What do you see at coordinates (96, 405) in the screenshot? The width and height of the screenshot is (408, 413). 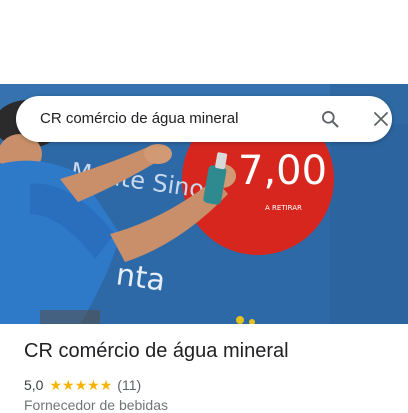 I see `place-category: Fornecedor de bebidas` at bounding box center [96, 405].